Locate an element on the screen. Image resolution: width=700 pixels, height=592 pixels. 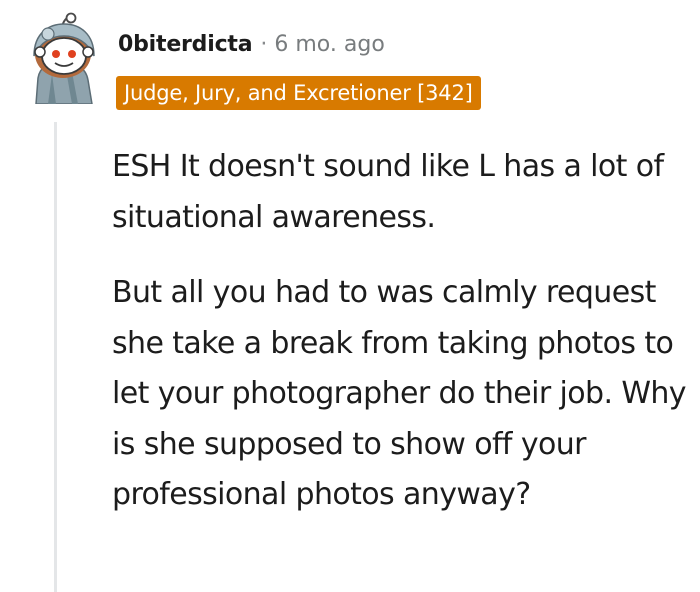
user-avatar is located at coordinates (65, 58).